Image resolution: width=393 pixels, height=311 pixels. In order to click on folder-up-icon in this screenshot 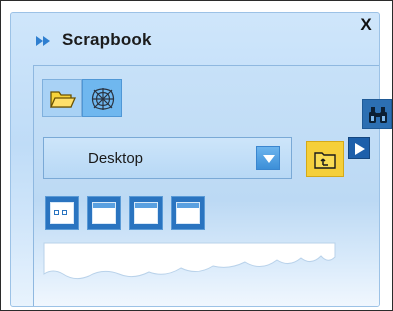, I will do `click(325, 160)`.